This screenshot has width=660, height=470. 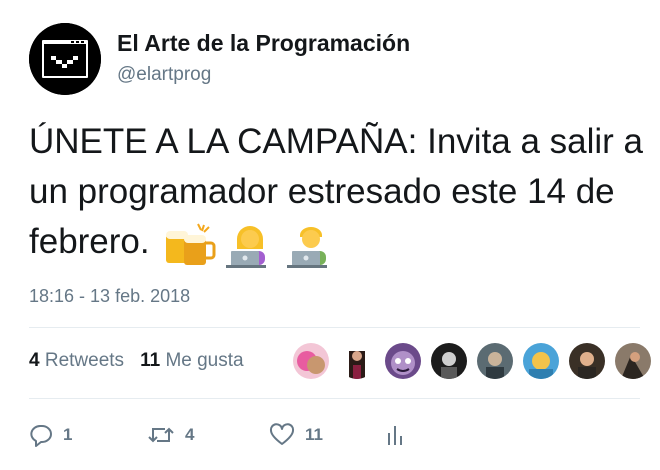 I want to click on tweet-actions: 1 4 11, so click(x=217, y=435).